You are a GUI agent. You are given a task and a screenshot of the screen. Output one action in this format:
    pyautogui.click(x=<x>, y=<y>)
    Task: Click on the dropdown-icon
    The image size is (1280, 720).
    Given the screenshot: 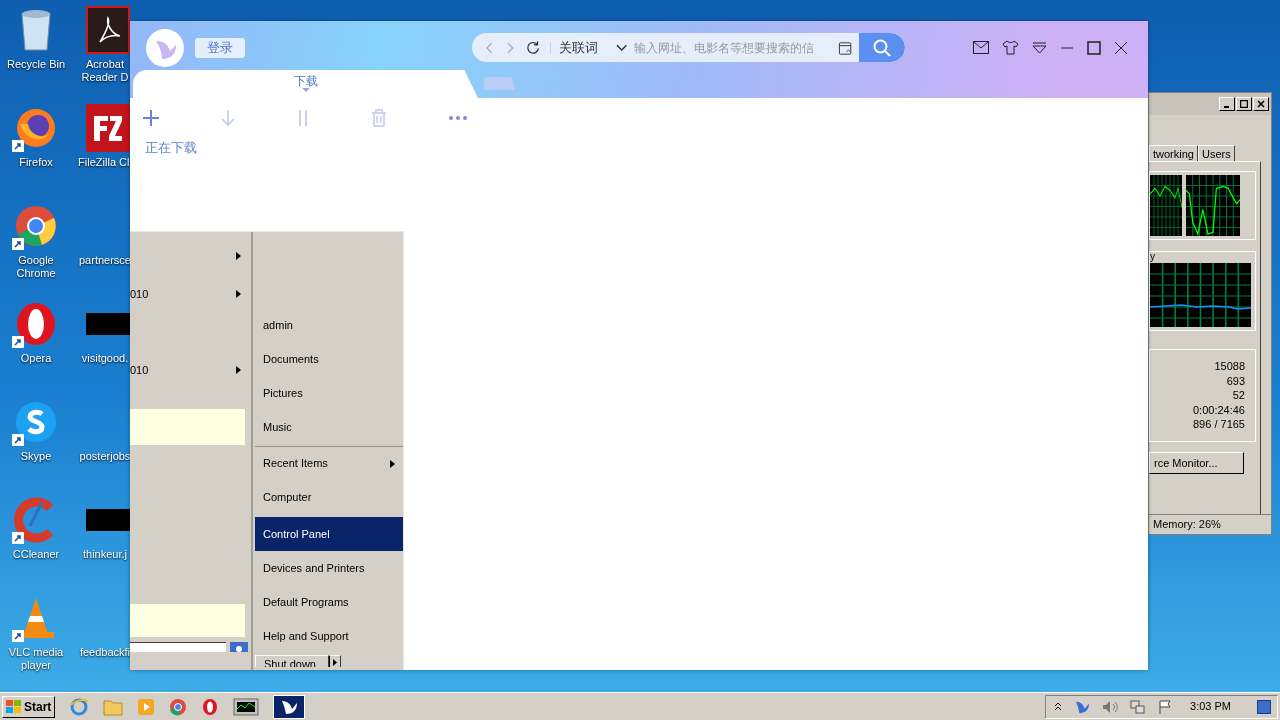 What is the action you would take?
    pyautogui.click(x=1039, y=47)
    